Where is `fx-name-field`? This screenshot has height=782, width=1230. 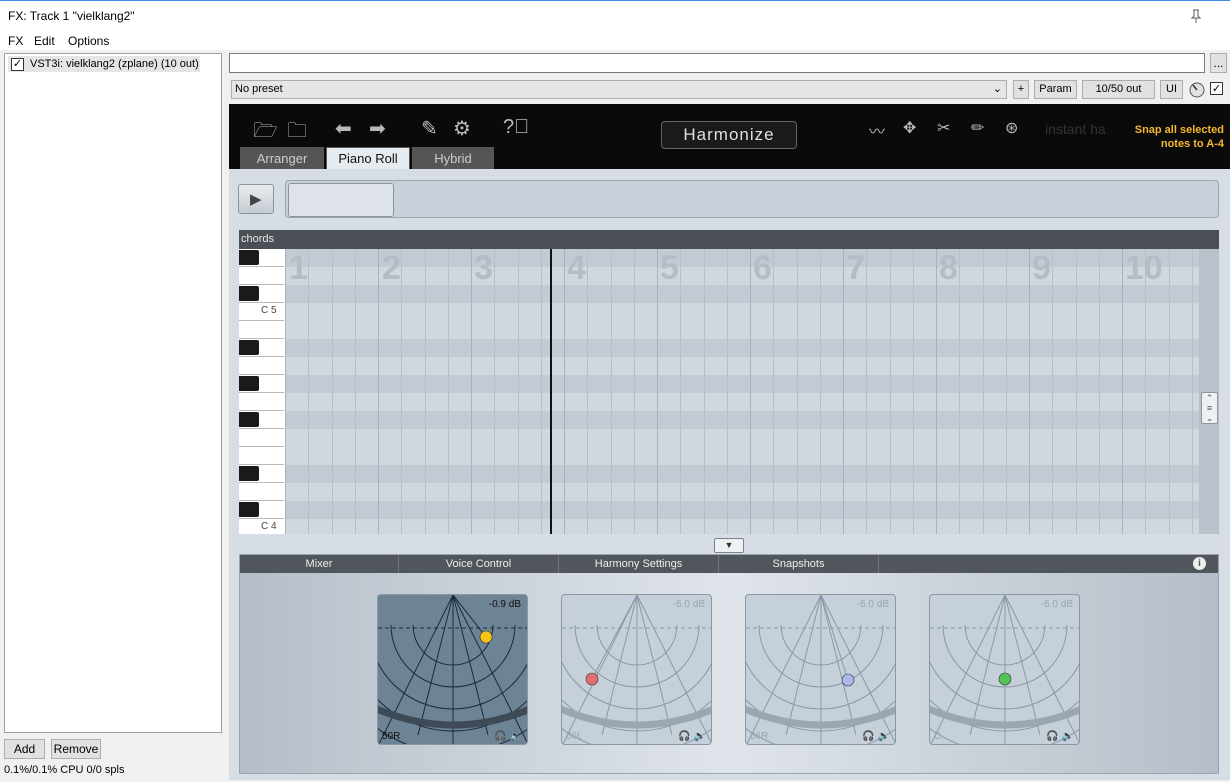
fx-name-field is located at coordinates (717, 63).